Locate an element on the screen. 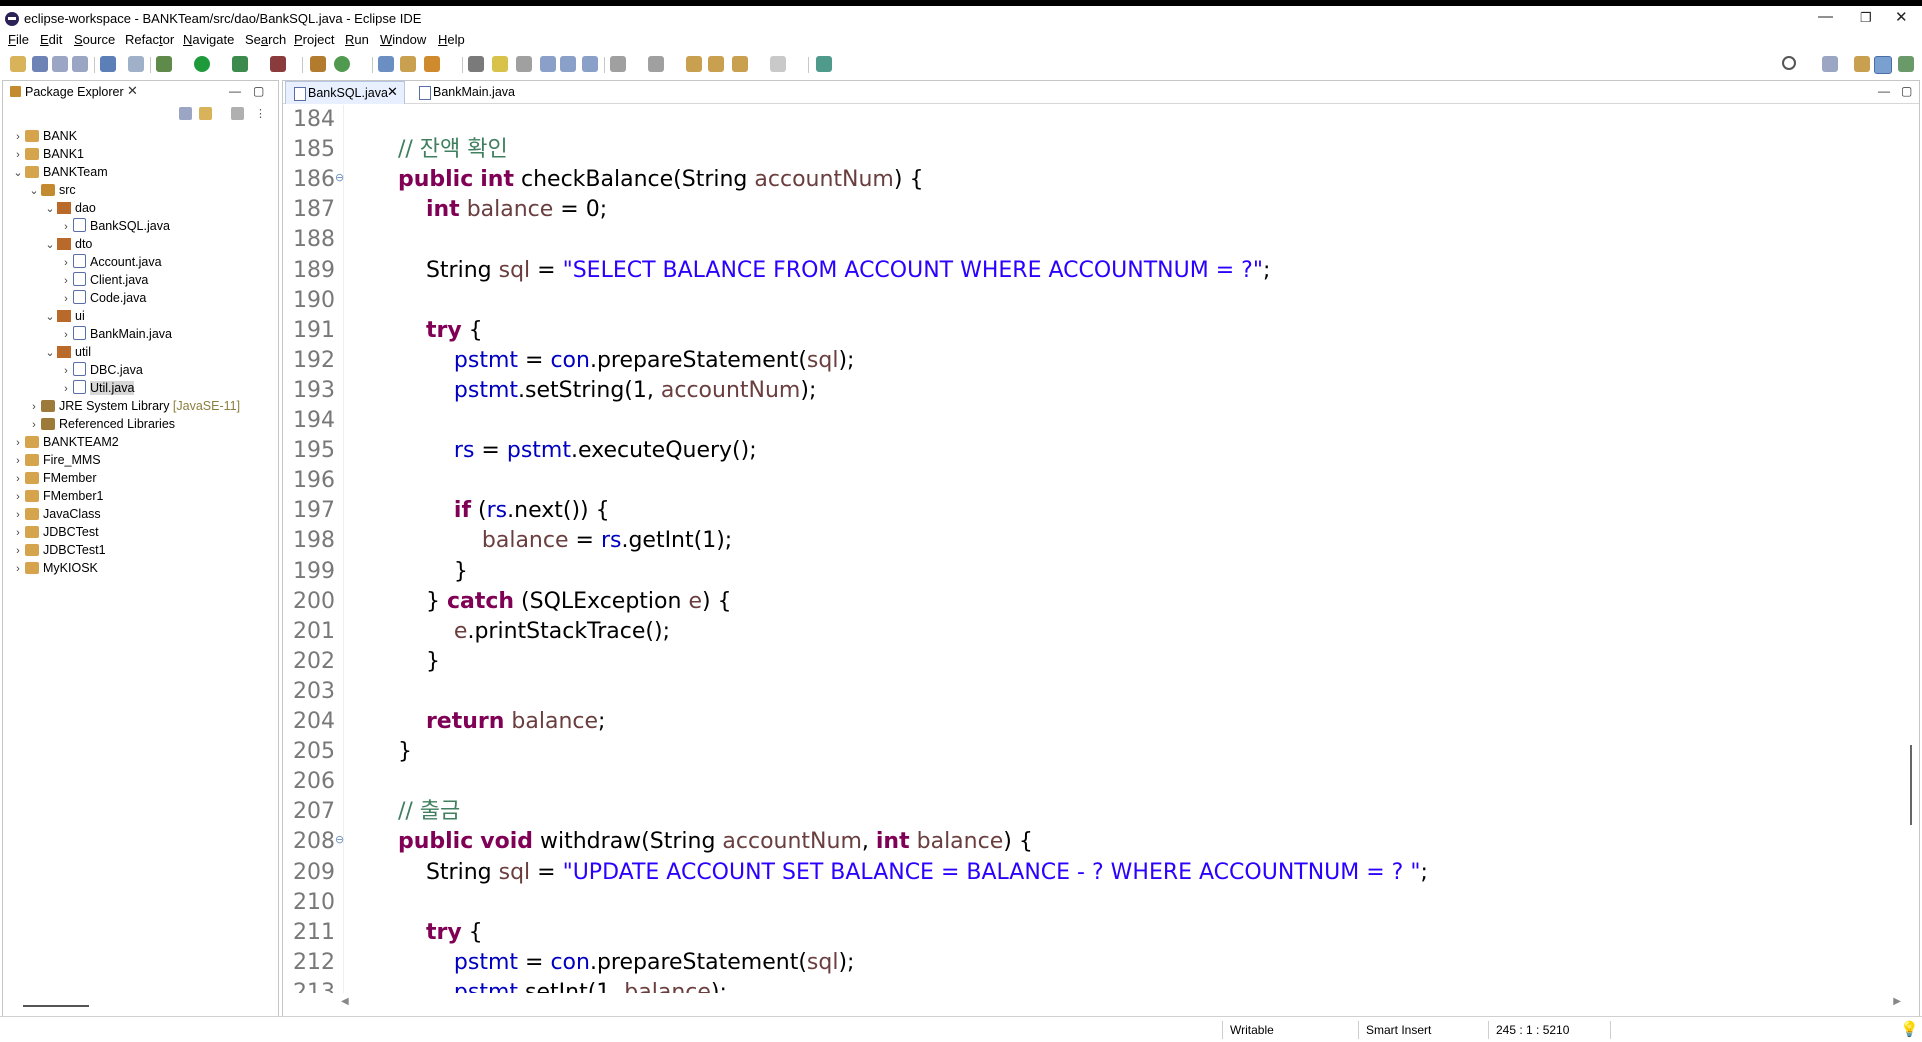 This screenshot has height=1042, width=1922. filters-icon is located at coordinates (237, 113).